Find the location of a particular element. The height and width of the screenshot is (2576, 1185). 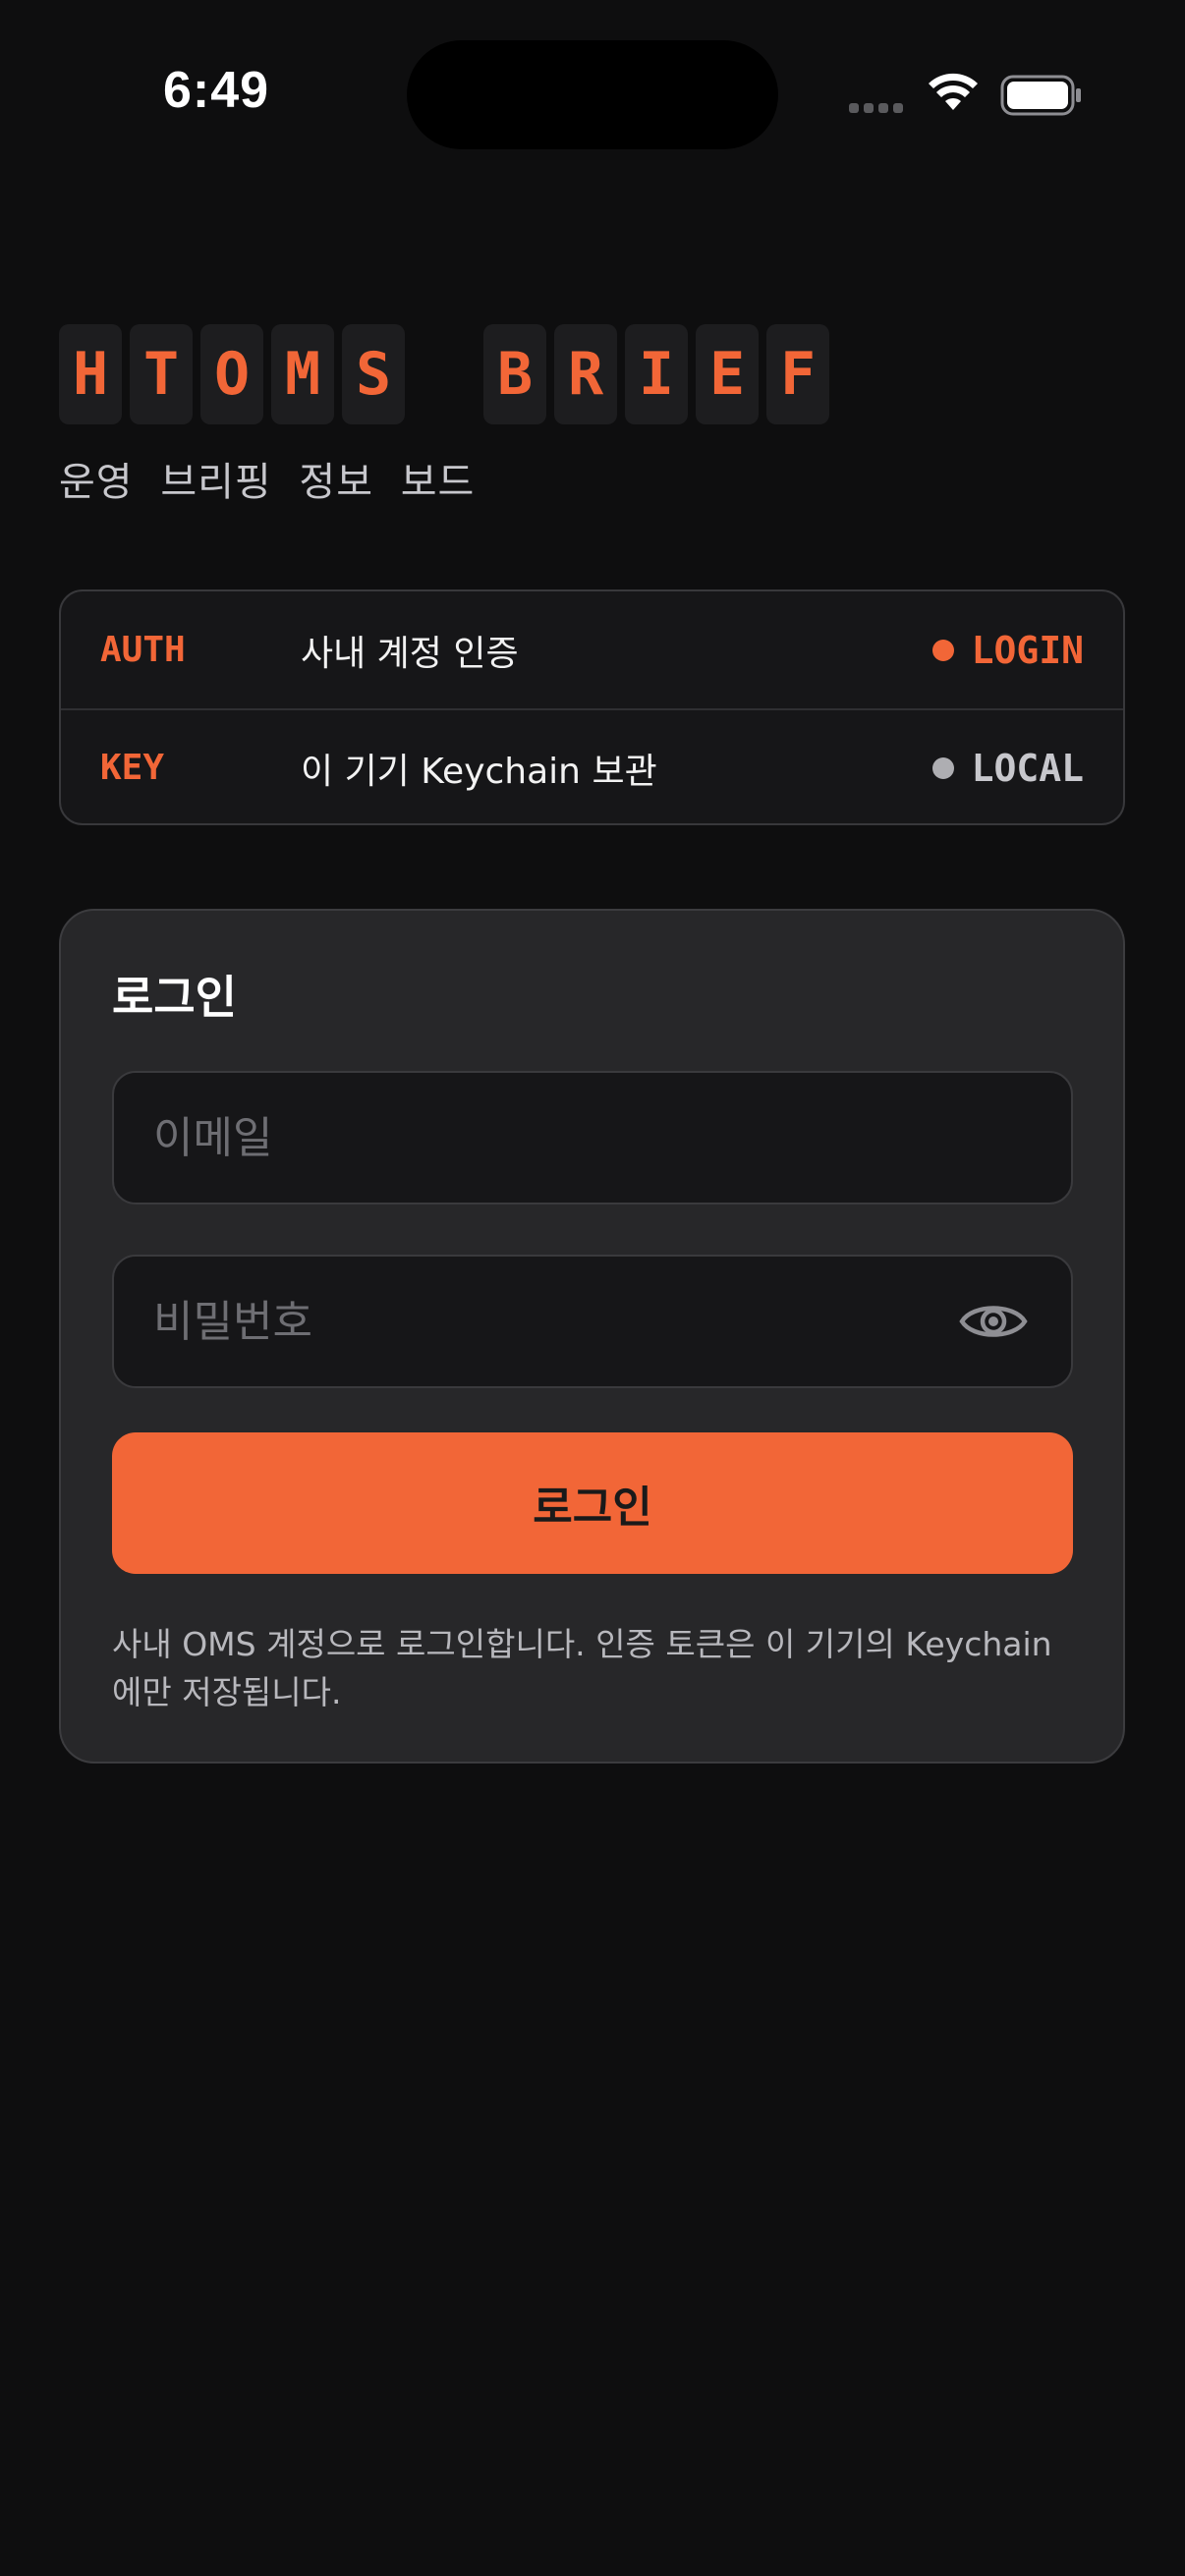

brand-subtitle: 운영 브리핑 정보 보드 is located at coordinates (267, 482).